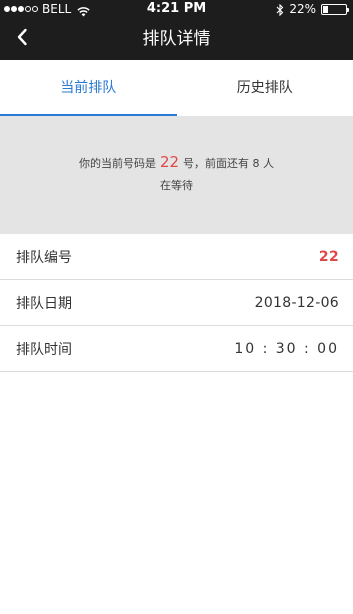 This screenshot has height=614, width=353. I want to click on detail-row-number: 排队编号 22, so click(176, 257).